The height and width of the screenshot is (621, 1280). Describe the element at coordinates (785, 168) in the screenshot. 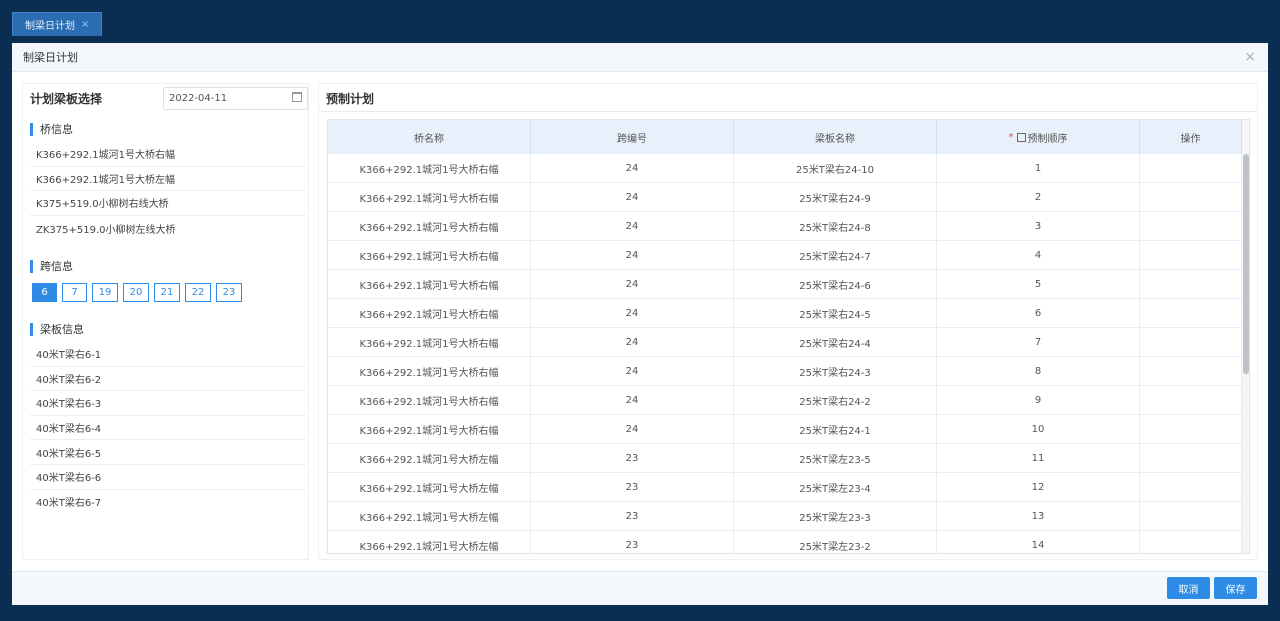

I see `table-row: K366+292.1城河1号大桥右幅 24 25米T梁右24-10 1` at that location.